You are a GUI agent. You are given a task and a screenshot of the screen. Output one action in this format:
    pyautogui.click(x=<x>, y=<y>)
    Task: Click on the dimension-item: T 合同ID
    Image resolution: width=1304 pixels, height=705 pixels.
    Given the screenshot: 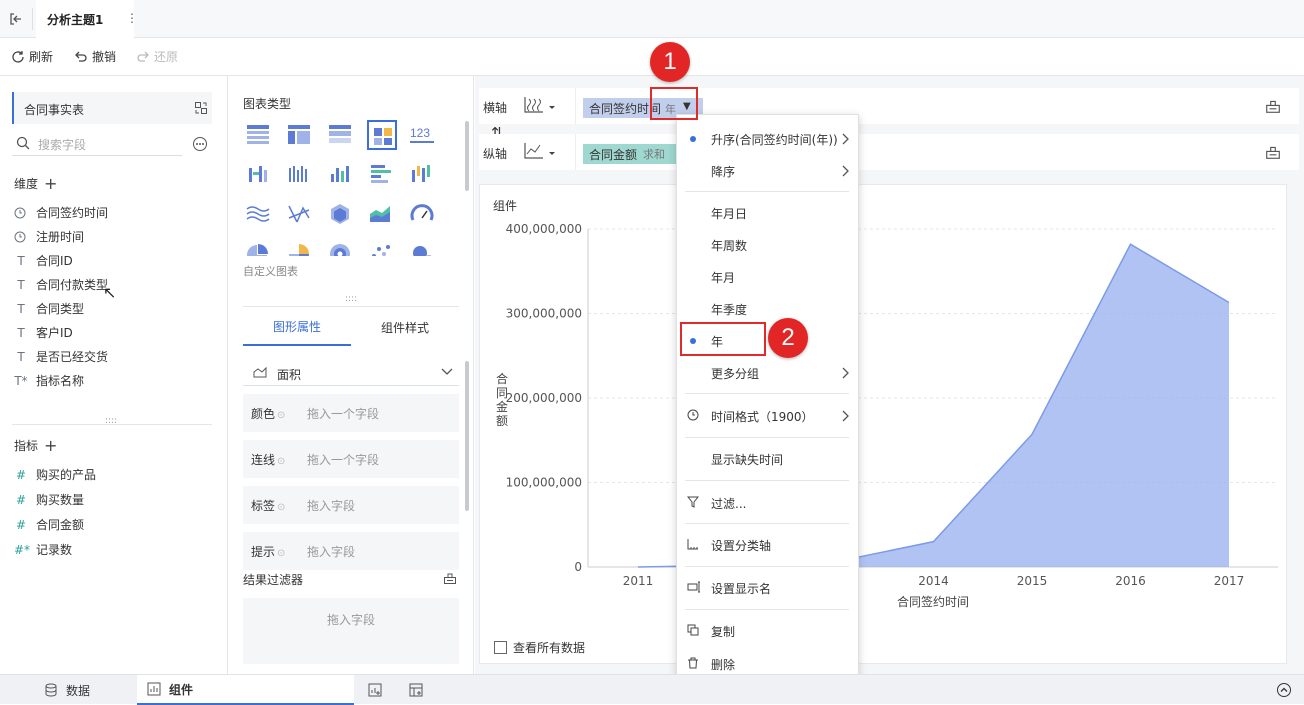 What is the action you would take?
    pyautogui.click(x=43, y=260)
    